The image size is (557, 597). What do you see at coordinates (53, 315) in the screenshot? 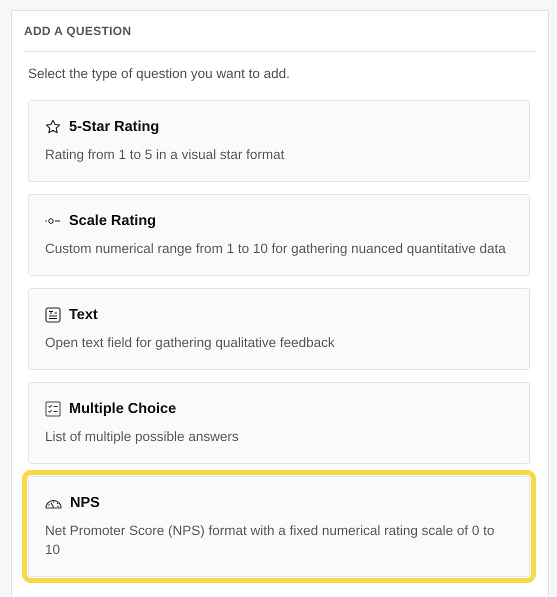
I see `document-icon` at bounding box center [53, 315].